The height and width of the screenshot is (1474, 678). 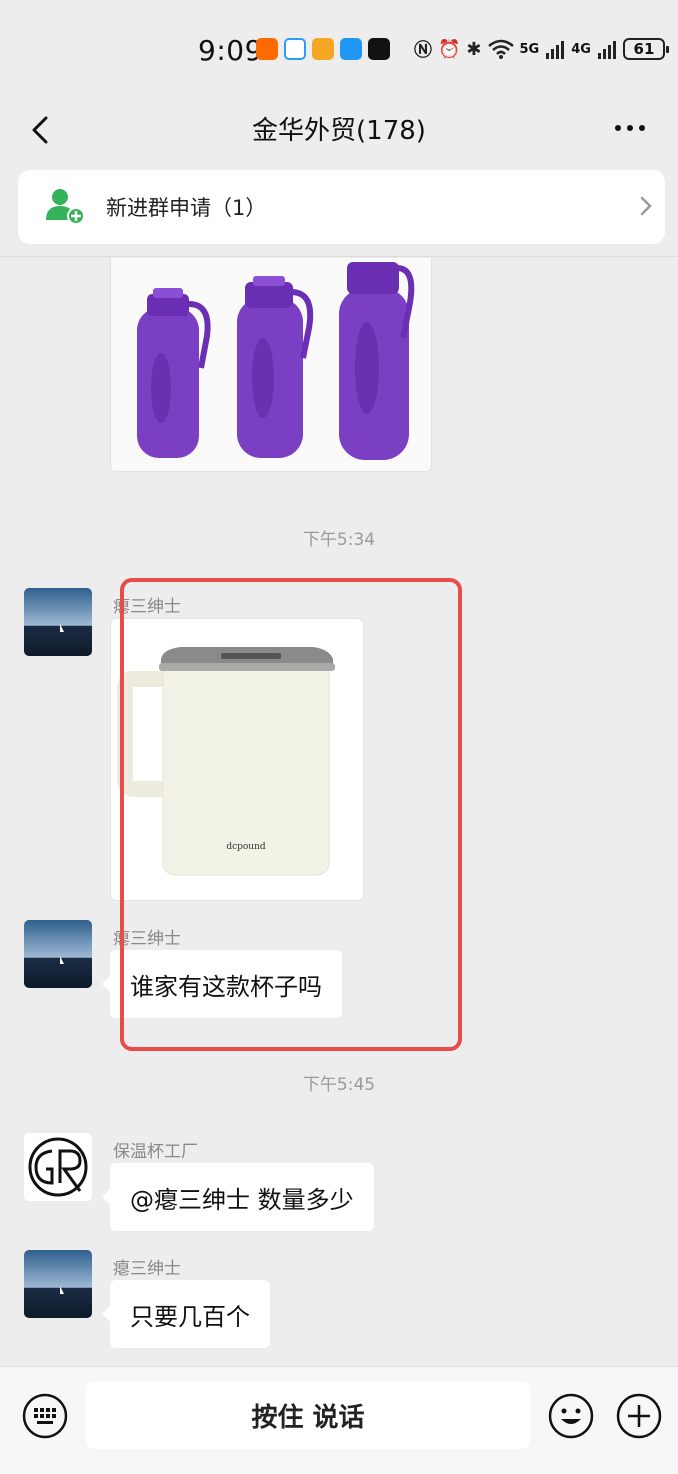 What do you see at coordinates (238, 1197) in the screenshot?
I see `message-bubble: @瘪三绅士 数量多少` at bounding box center [238, 1197].